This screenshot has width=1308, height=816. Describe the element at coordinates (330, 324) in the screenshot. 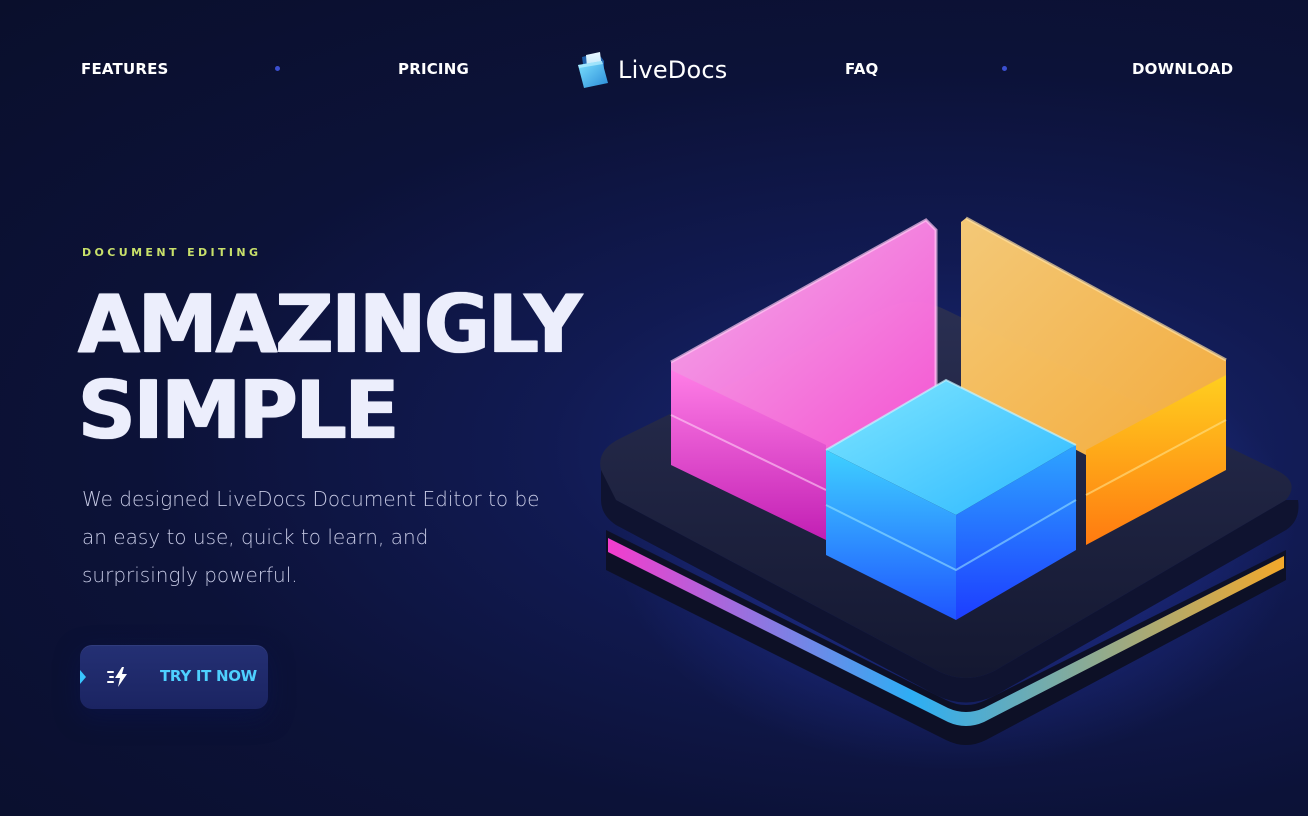

I see `headline-line-1: AMAZINGLY` at that location.